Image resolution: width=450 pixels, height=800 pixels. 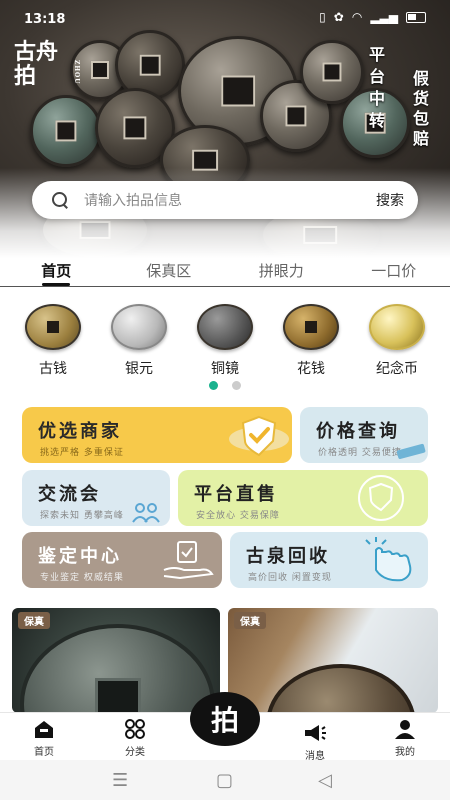 What do you see at coordinates (405, 729) in the screenshot?
I see `user-icon` at bounding box center [405, 729].